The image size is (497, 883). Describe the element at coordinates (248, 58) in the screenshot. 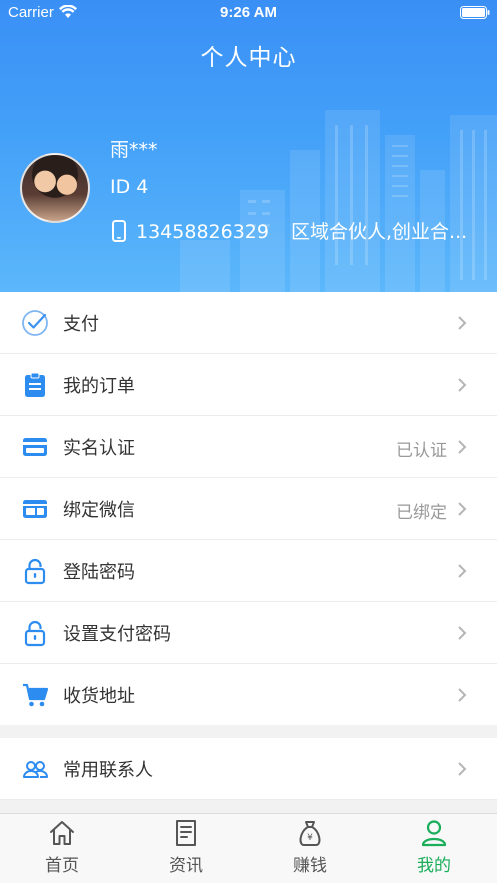

I see `page-title: 个人中心` at that location.